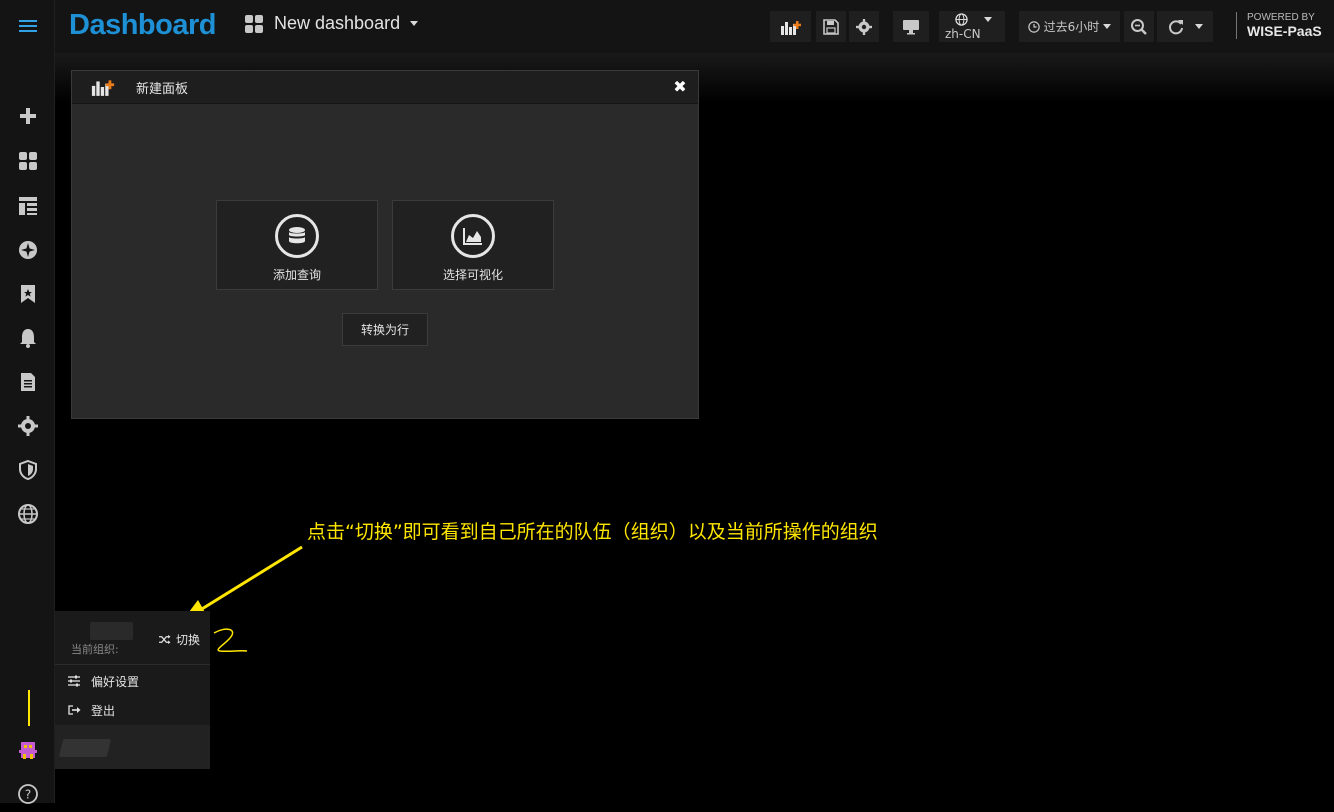  I want to click on dashboard-title: New dashboard, so click(337, 23).